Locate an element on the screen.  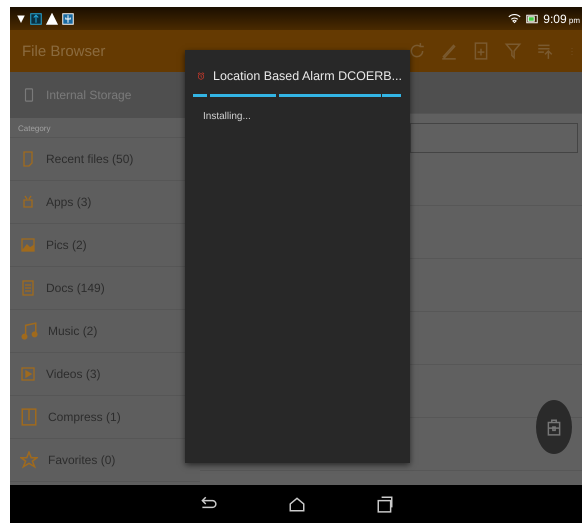
image-icon is located at coordinates (28, 245).